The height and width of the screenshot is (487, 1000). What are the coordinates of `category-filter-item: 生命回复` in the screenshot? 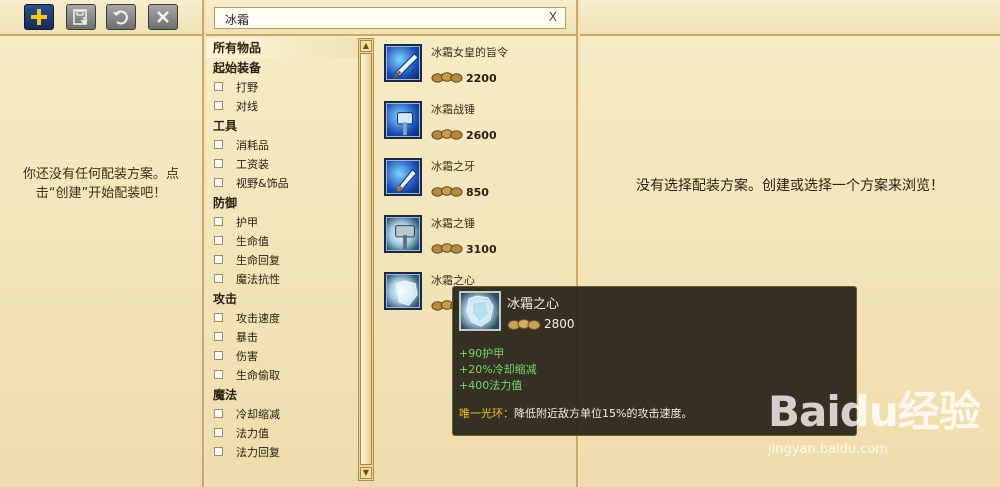 It's located at (282, 260).